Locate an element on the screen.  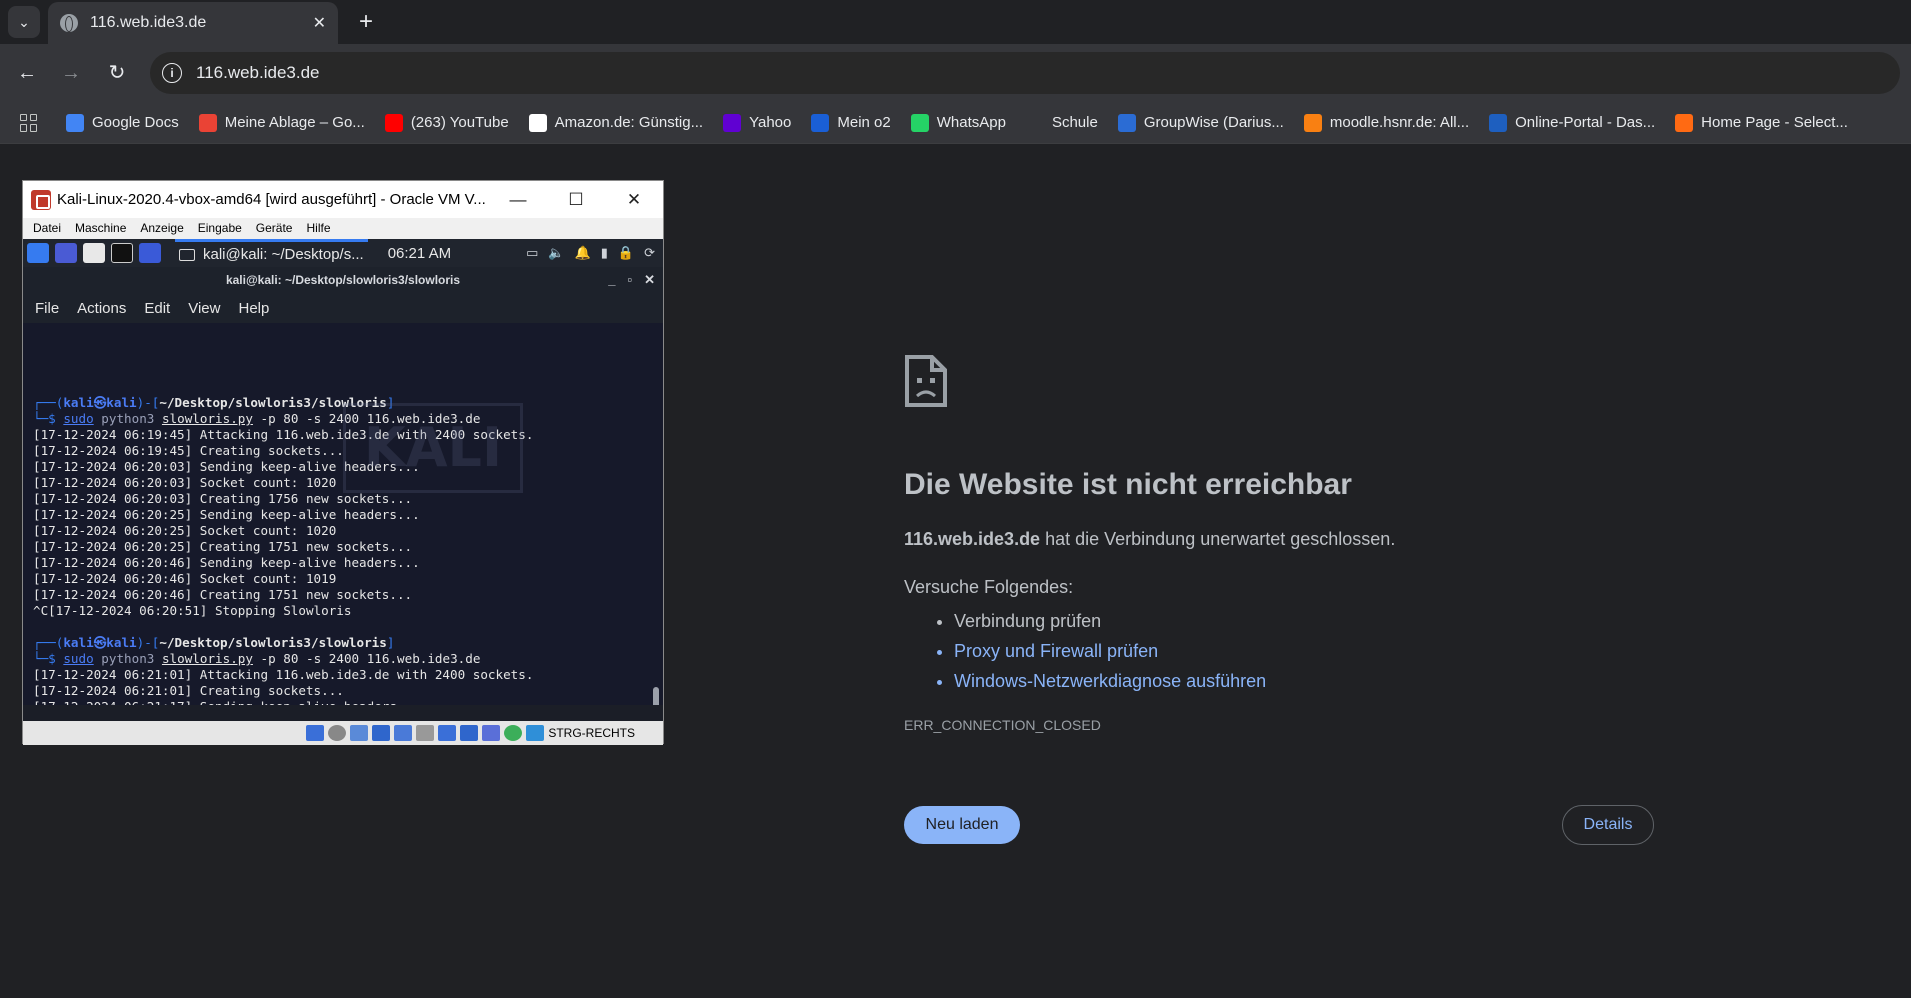
prompt-decoration: ┌──( is located at coordinates (48, 642).